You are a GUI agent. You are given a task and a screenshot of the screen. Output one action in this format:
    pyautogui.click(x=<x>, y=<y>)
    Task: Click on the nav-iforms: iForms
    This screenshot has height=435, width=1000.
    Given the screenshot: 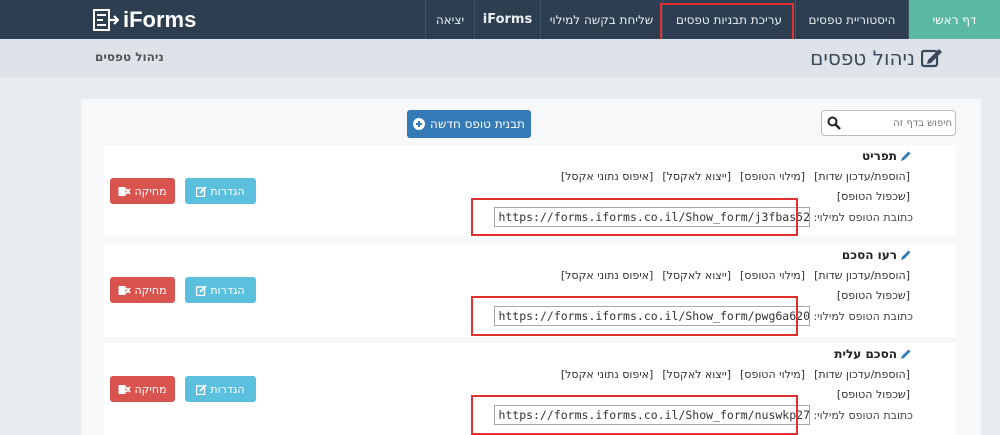 What is the action you would take?
    pyautogui.click(x=507, y=19)
    